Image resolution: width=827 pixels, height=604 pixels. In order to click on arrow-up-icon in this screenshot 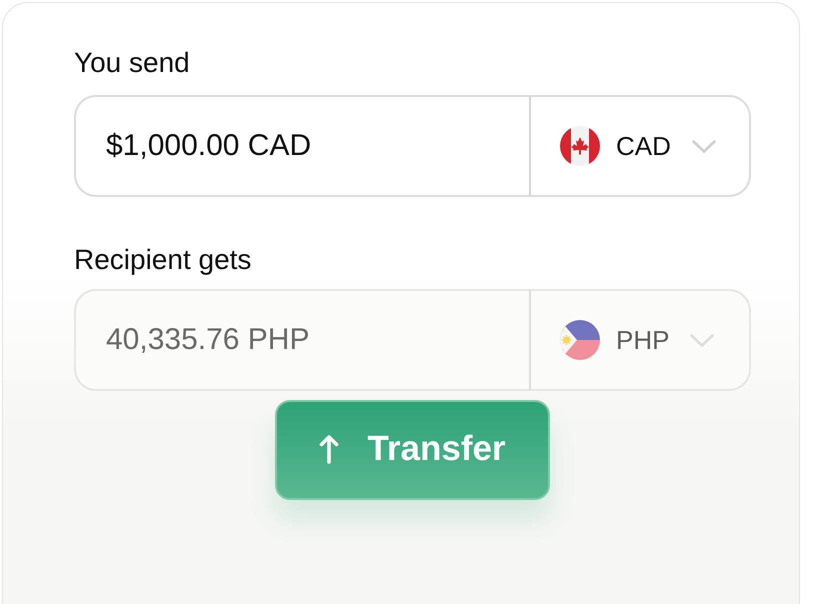, I will do `click(329, 449)`.